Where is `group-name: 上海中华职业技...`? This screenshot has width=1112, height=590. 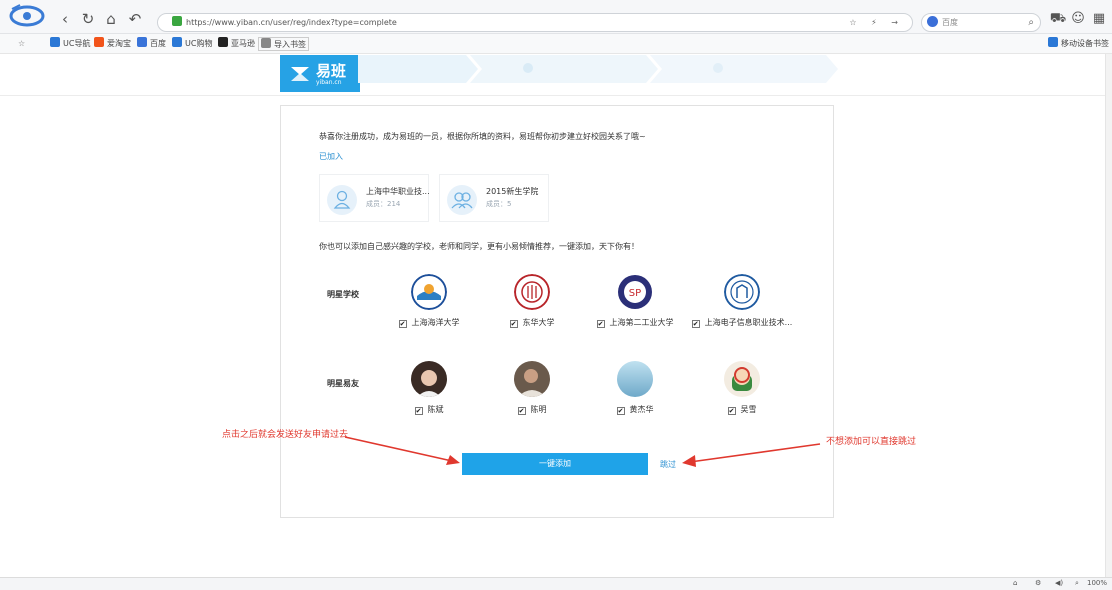 group-name: 上海中华职业技... is located at coordinates (398, 191).